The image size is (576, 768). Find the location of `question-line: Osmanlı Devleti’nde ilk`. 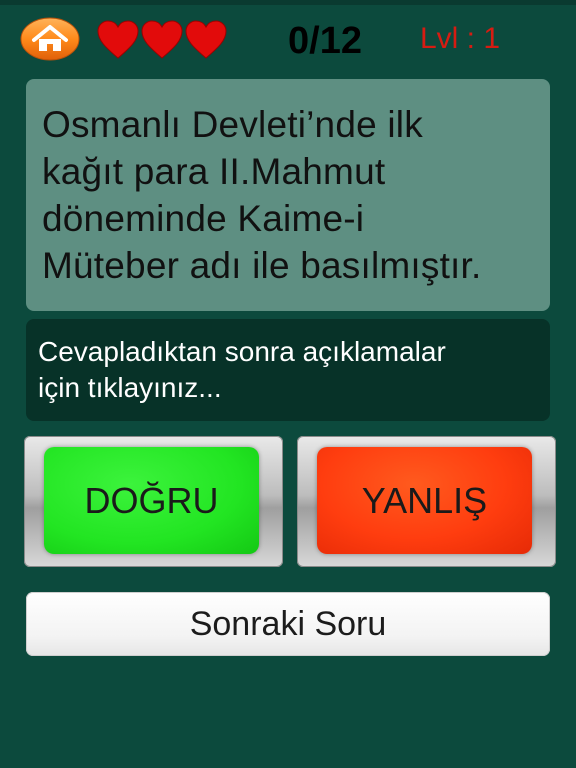

question-line: Osmanlı Devleti’nde ilk is located at coordinates (232, 124).